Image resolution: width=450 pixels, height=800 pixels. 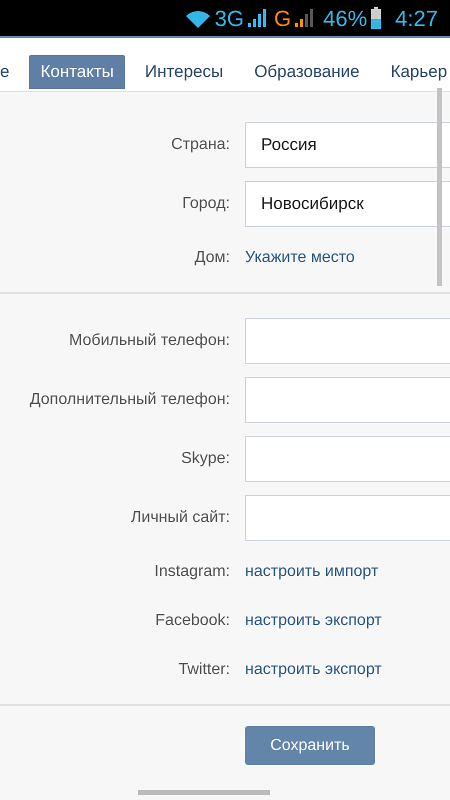 I want to click on field-label: Страна:, so click(x=200, y=145).